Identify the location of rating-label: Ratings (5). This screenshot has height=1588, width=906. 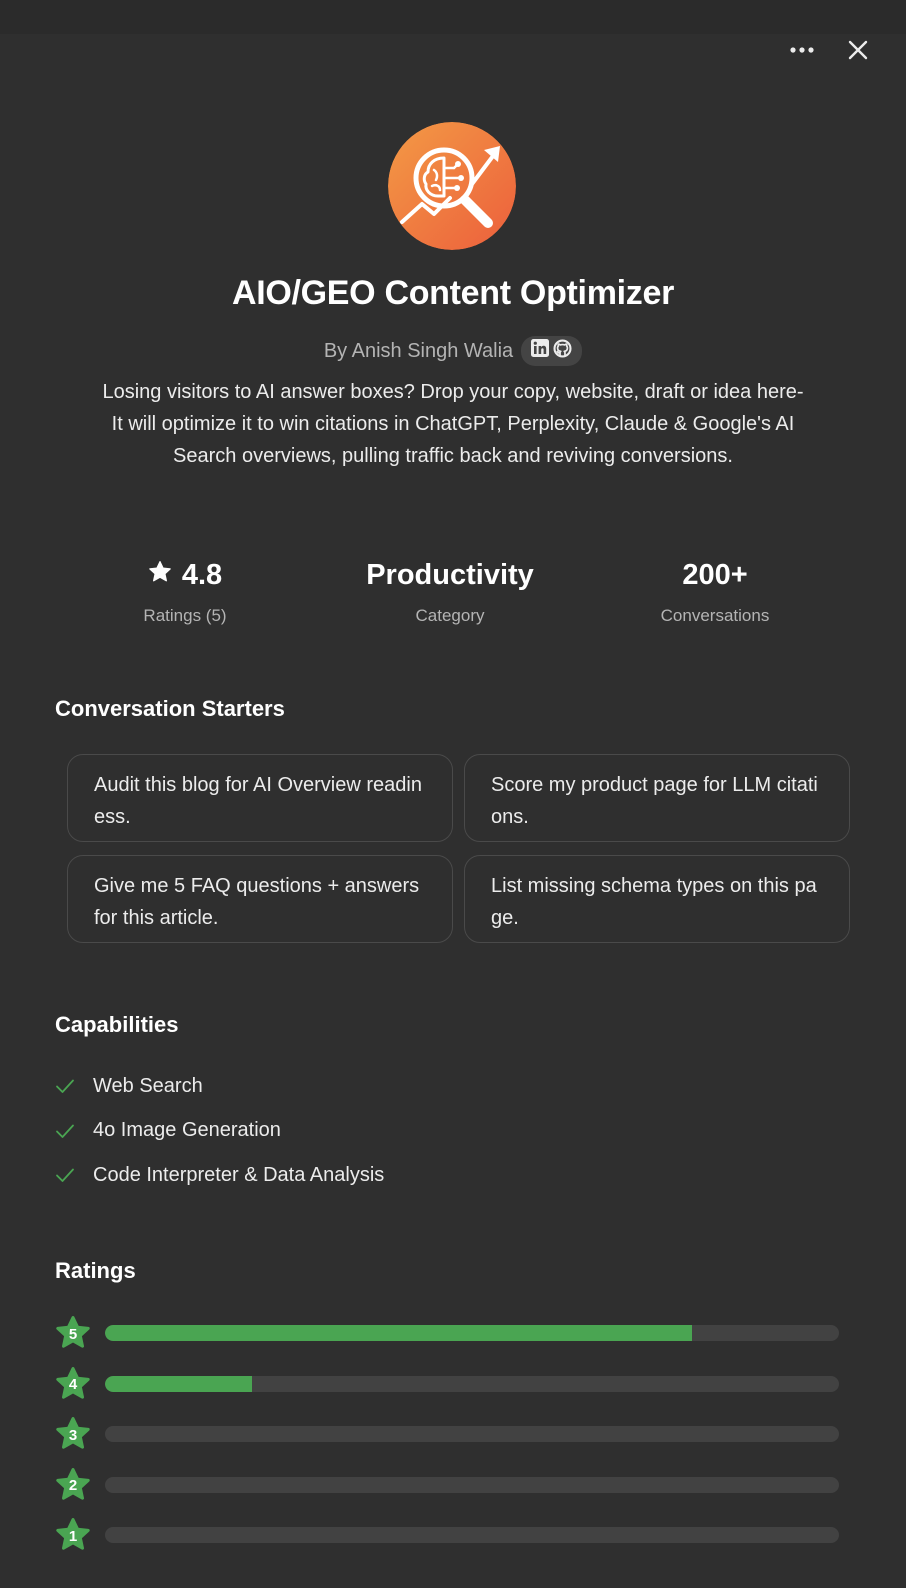
(185, 615).